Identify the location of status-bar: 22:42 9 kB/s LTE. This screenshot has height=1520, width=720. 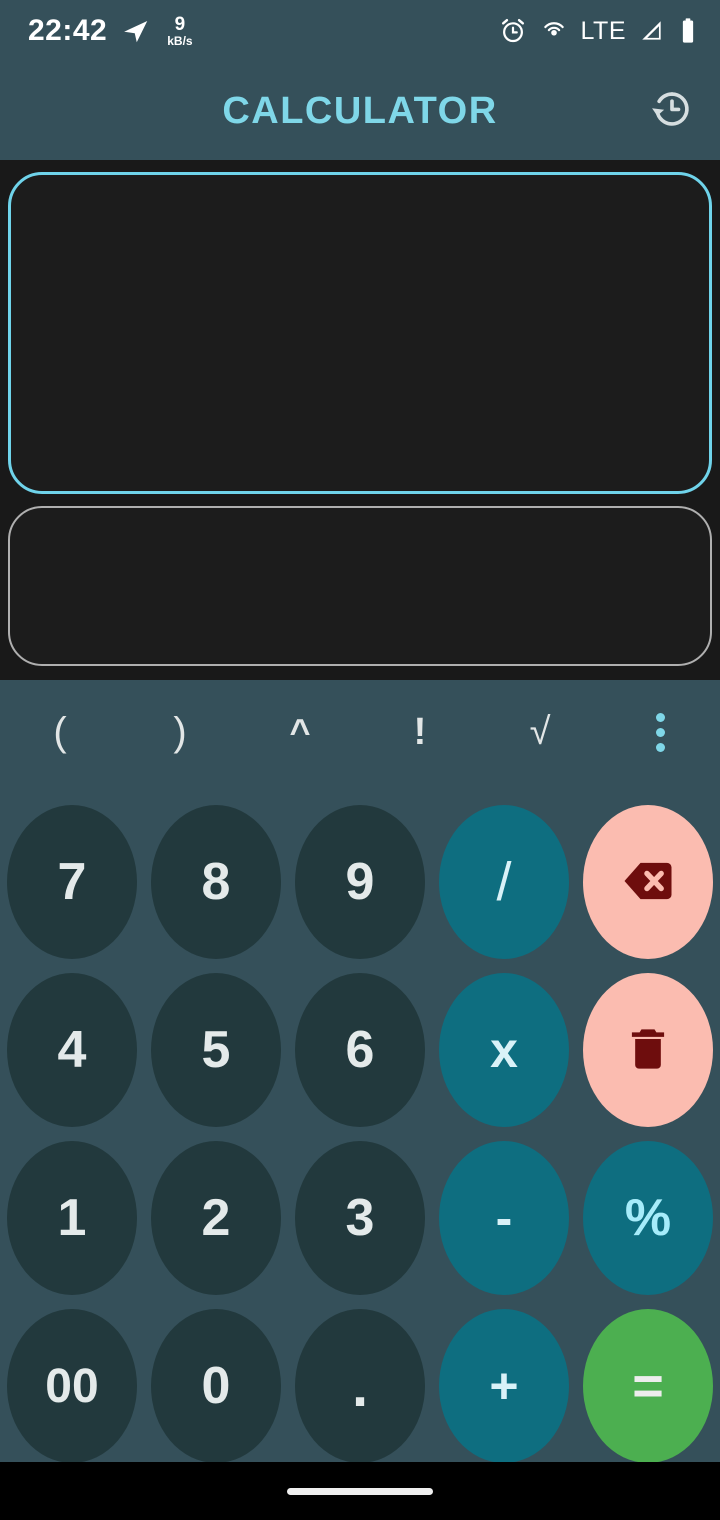
(360, 31).